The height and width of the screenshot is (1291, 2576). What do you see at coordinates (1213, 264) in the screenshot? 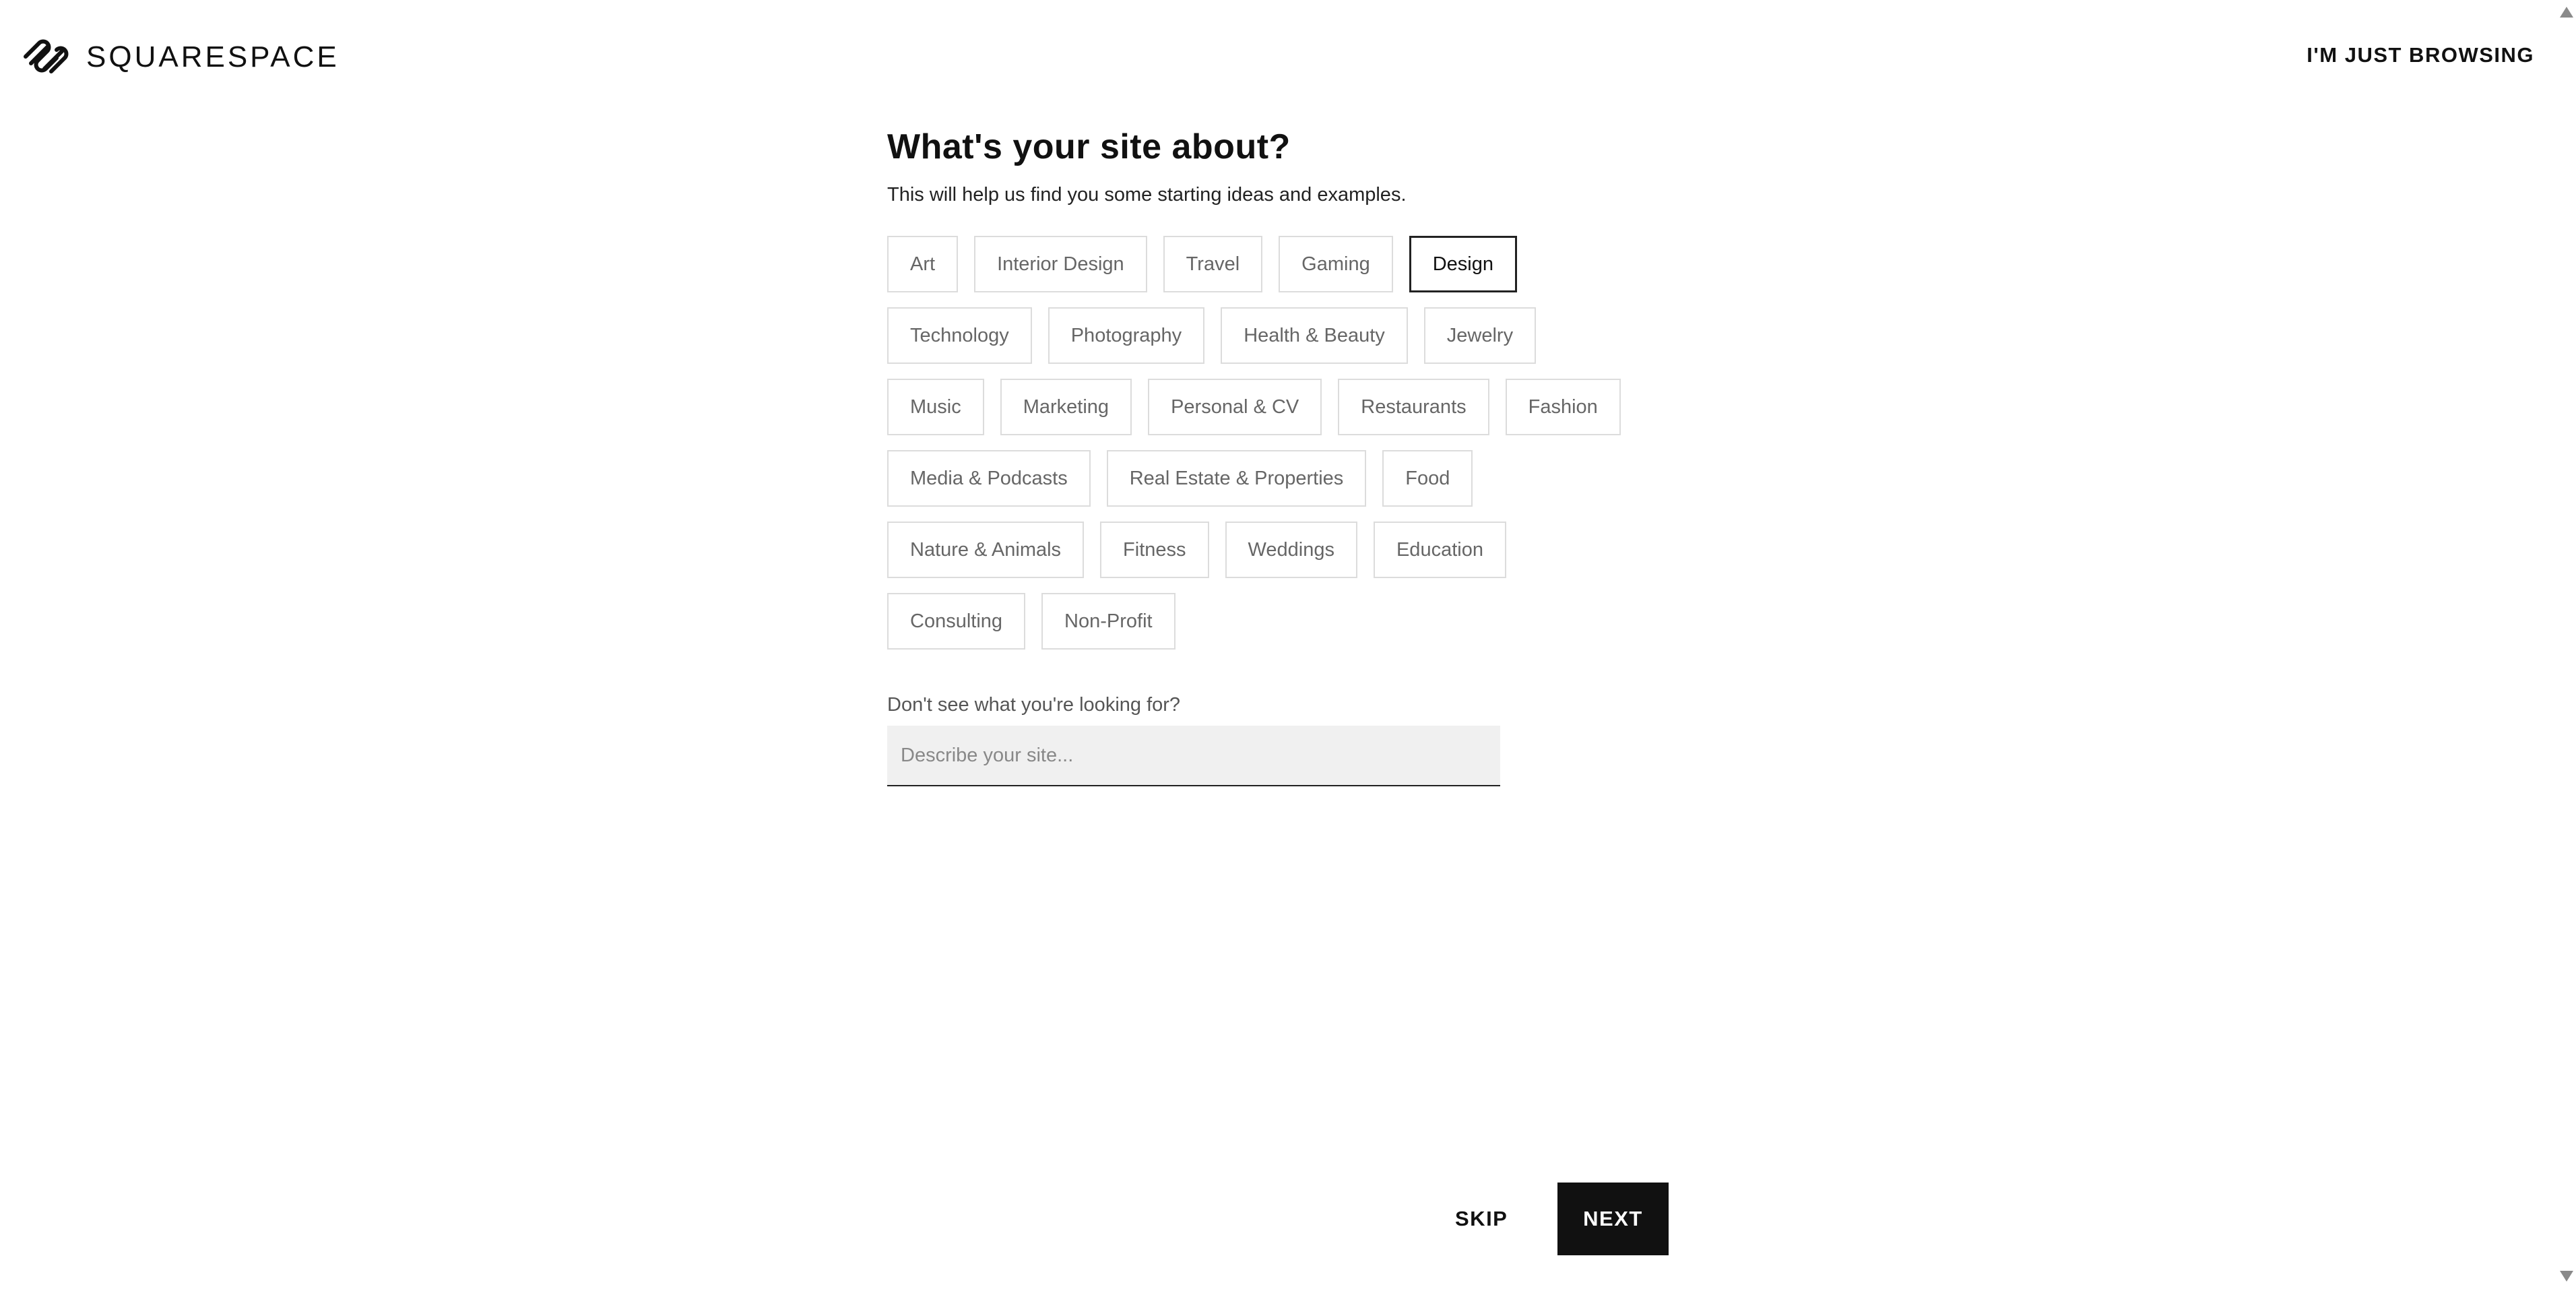
I see `topic-chip-travel: Travel` at bounding box center [1213, 264].